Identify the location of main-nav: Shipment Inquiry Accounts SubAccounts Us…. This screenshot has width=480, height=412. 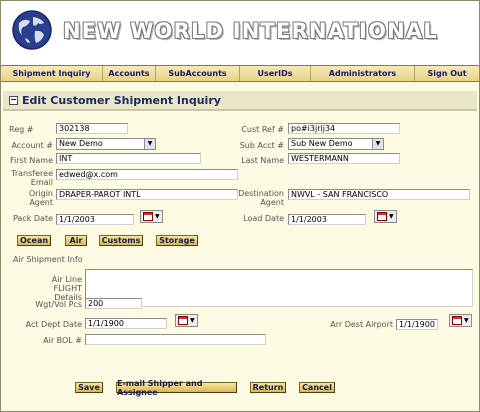
(240, 73).